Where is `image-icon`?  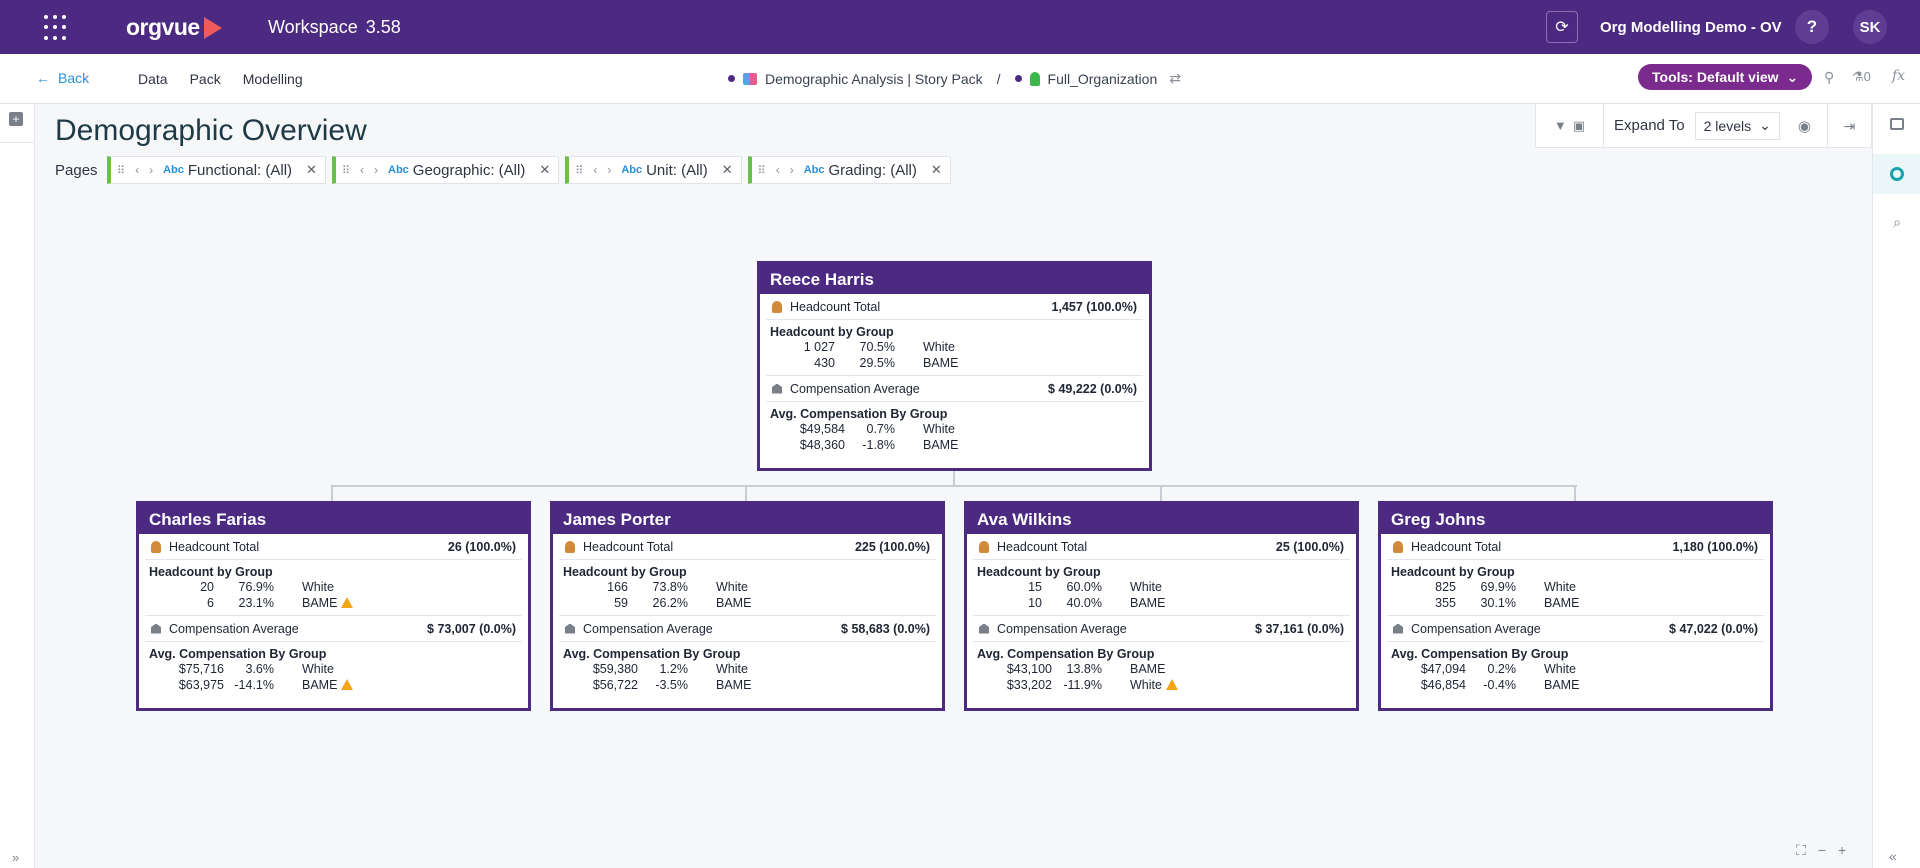 image-icon is located at coordinates (1897, 124).